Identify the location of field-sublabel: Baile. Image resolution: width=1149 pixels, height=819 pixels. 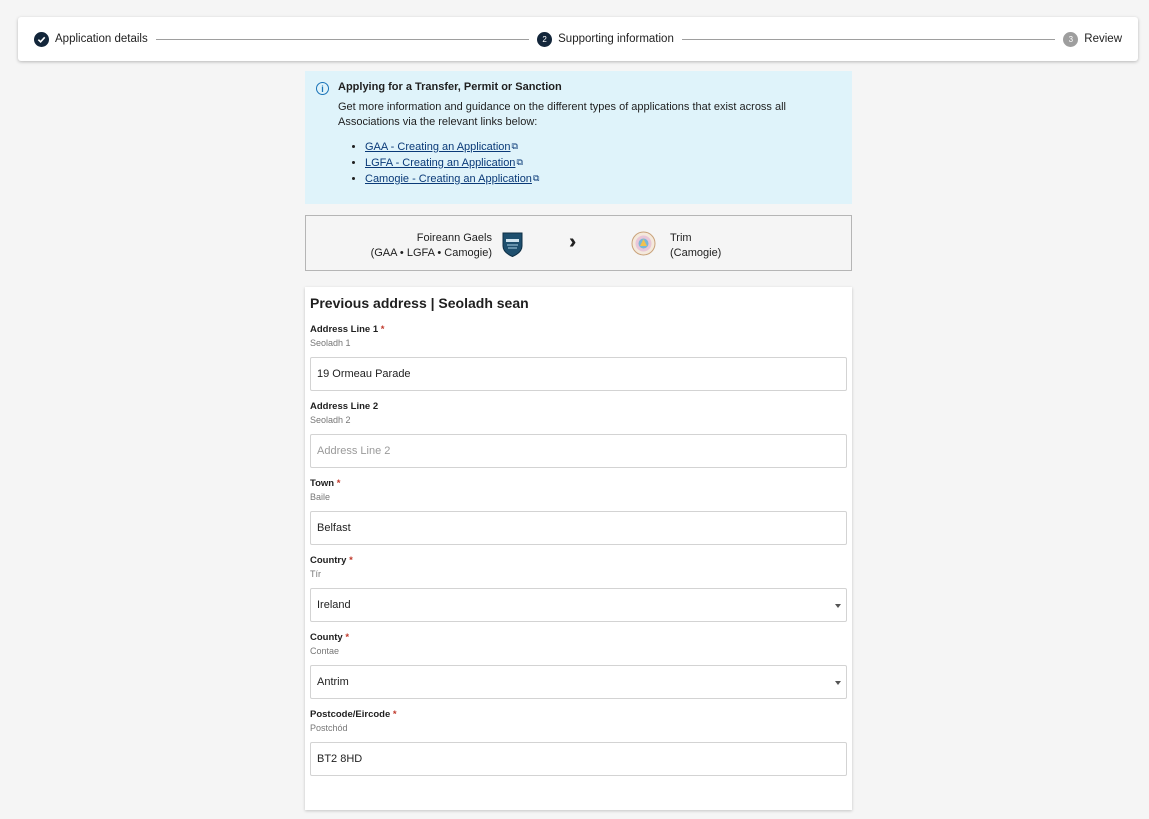
(578, 497).